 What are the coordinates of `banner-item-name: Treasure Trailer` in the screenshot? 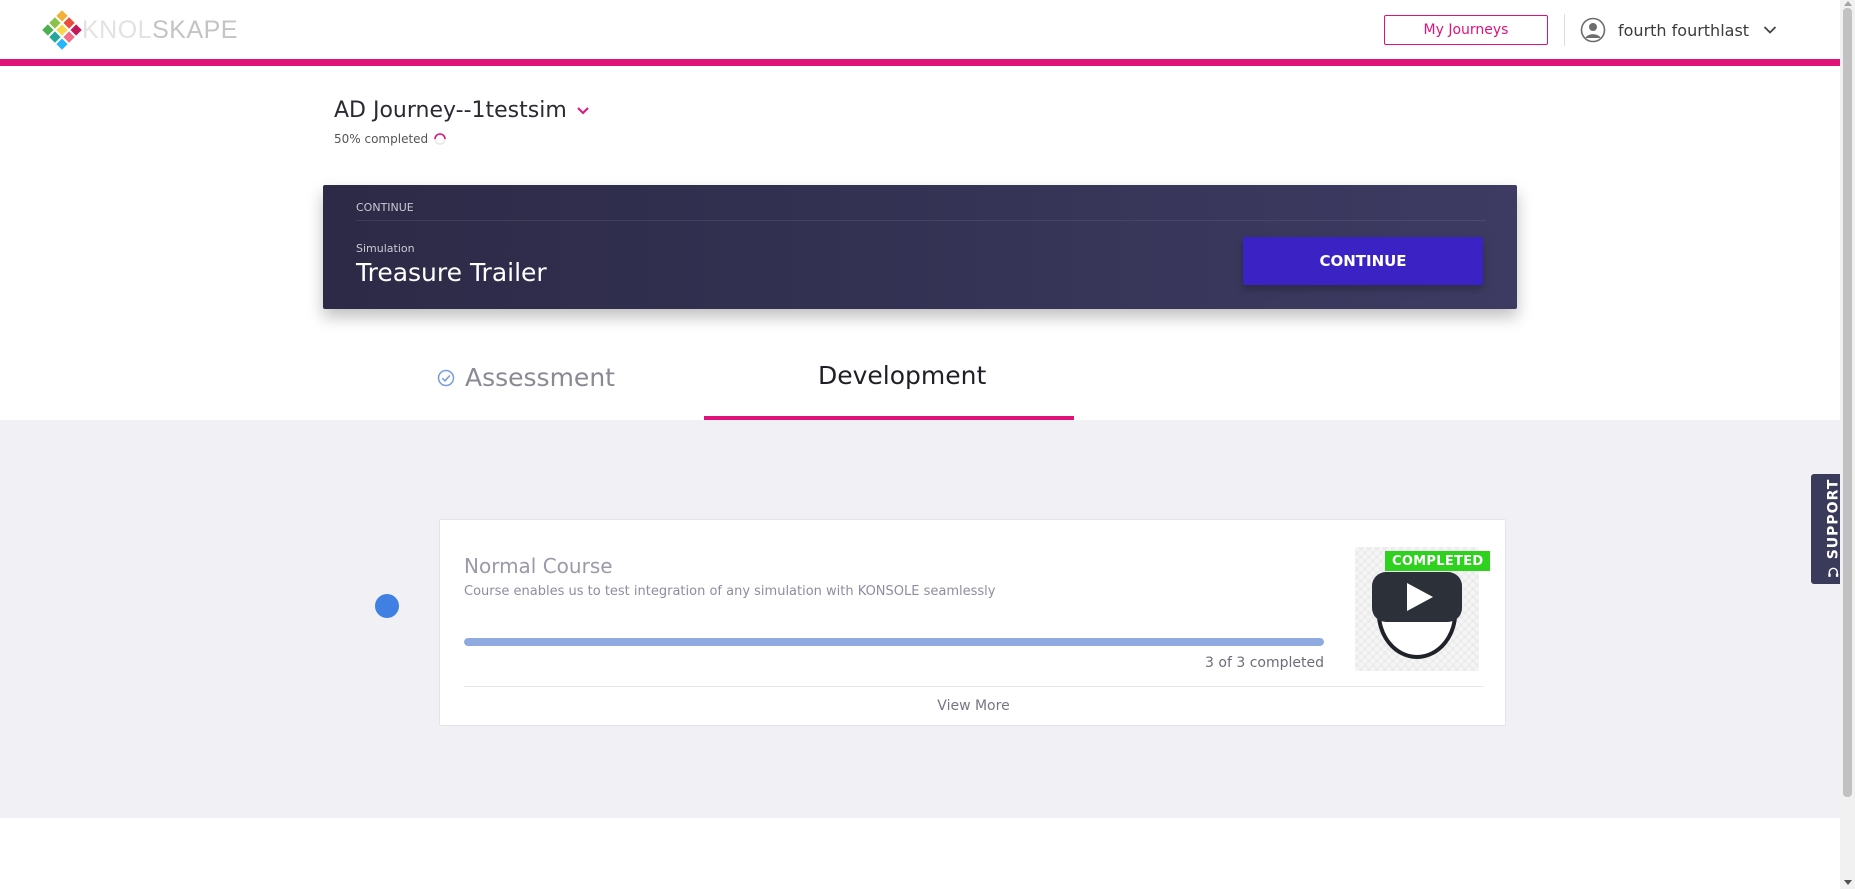 It's located at (451, 272).